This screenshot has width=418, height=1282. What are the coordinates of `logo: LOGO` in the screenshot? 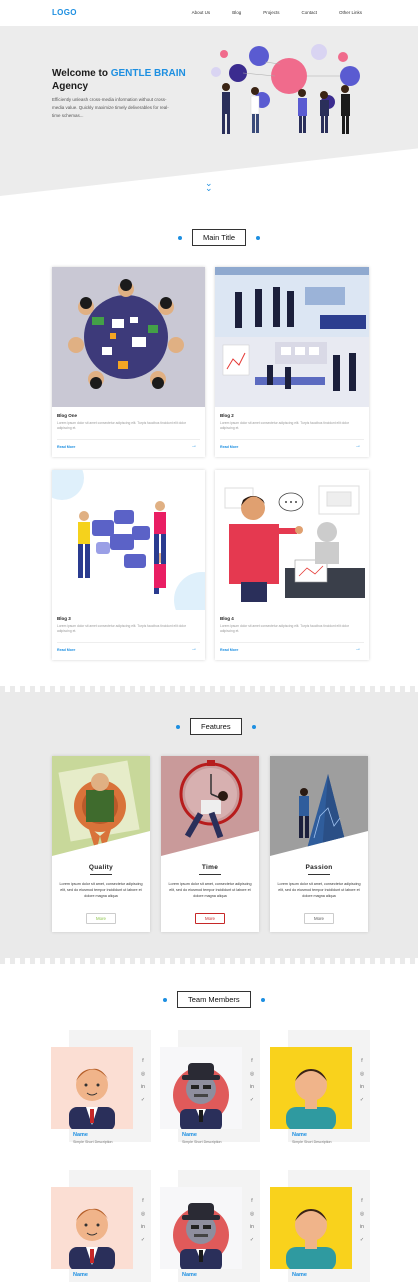 It's located at (64, 12).